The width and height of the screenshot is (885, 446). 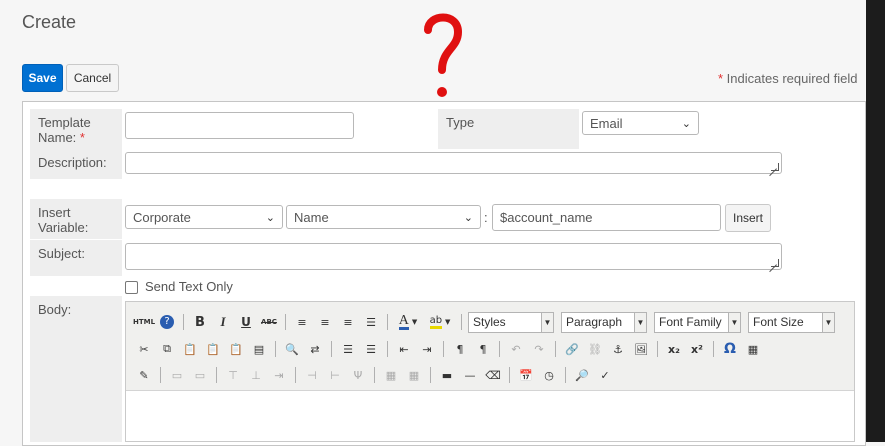 I want to click on variable-category-select: Corporate ⌄, so click(x=204, y=217).